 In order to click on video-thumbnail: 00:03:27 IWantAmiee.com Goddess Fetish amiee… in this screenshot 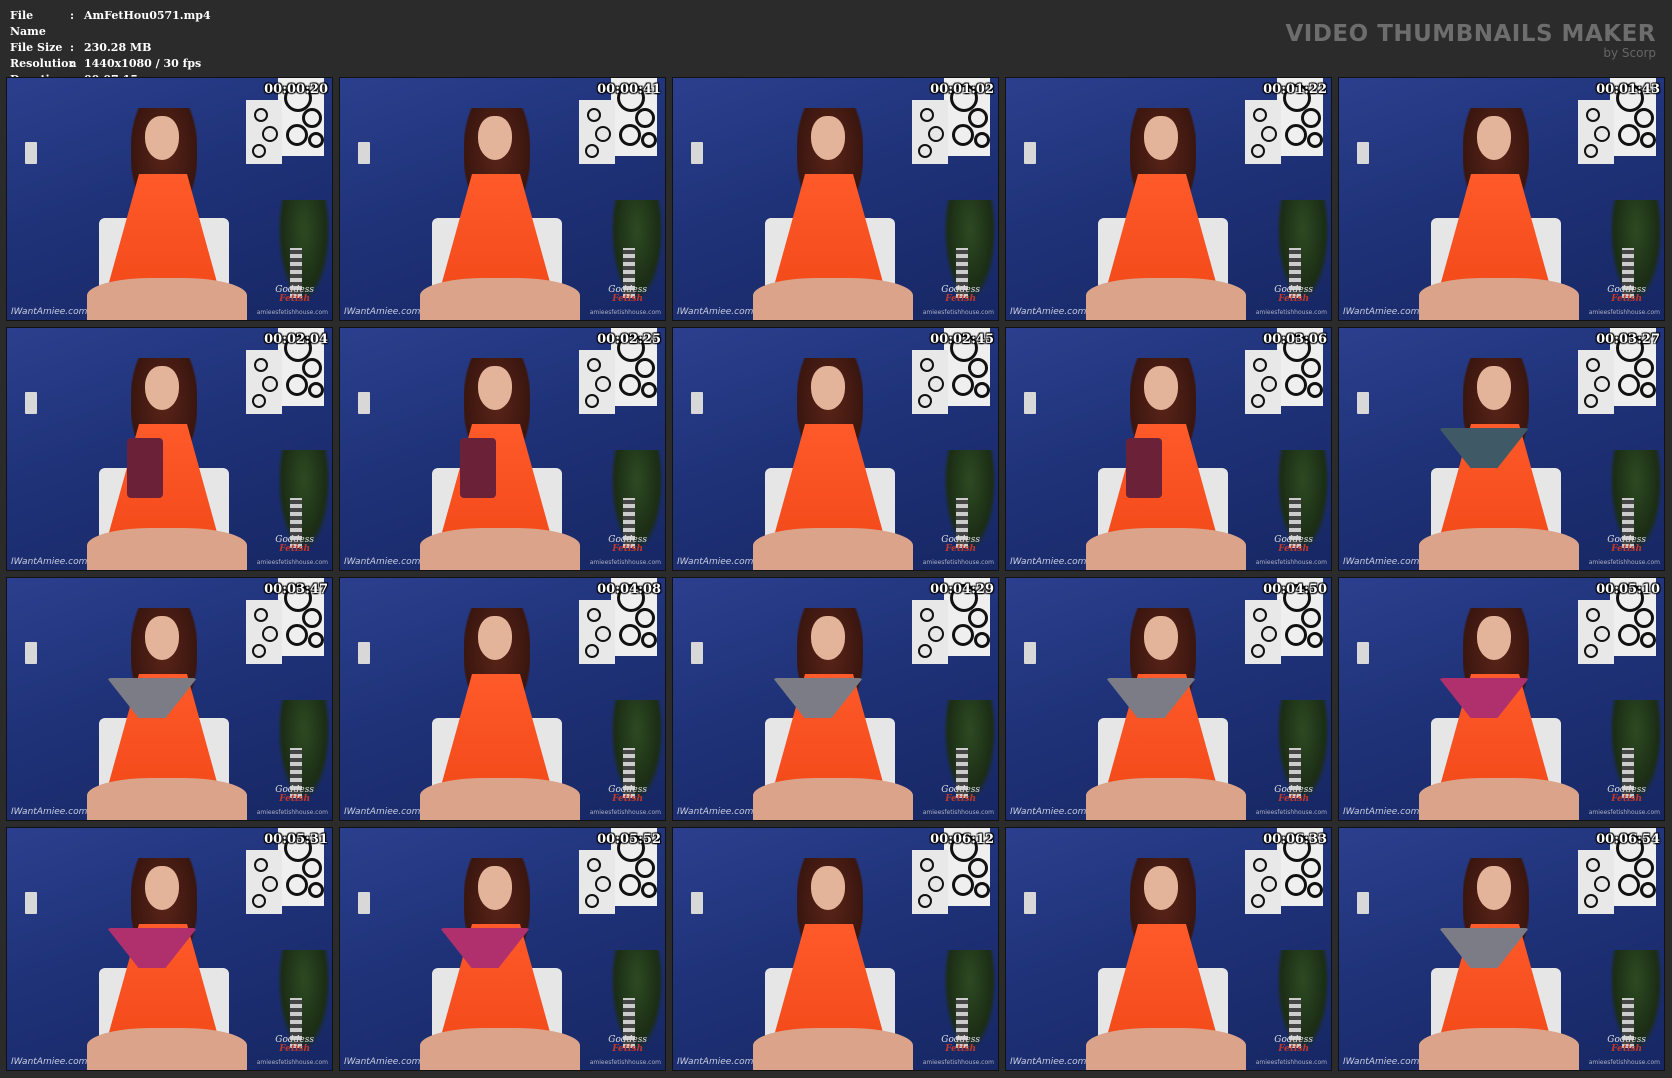, I will do `click(1501, 449)`.